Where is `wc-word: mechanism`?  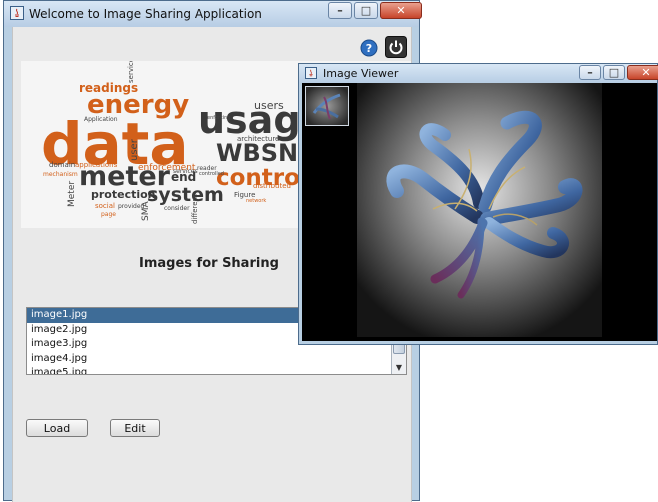 wc-word: mechanism is located at coordinates (60, 174).